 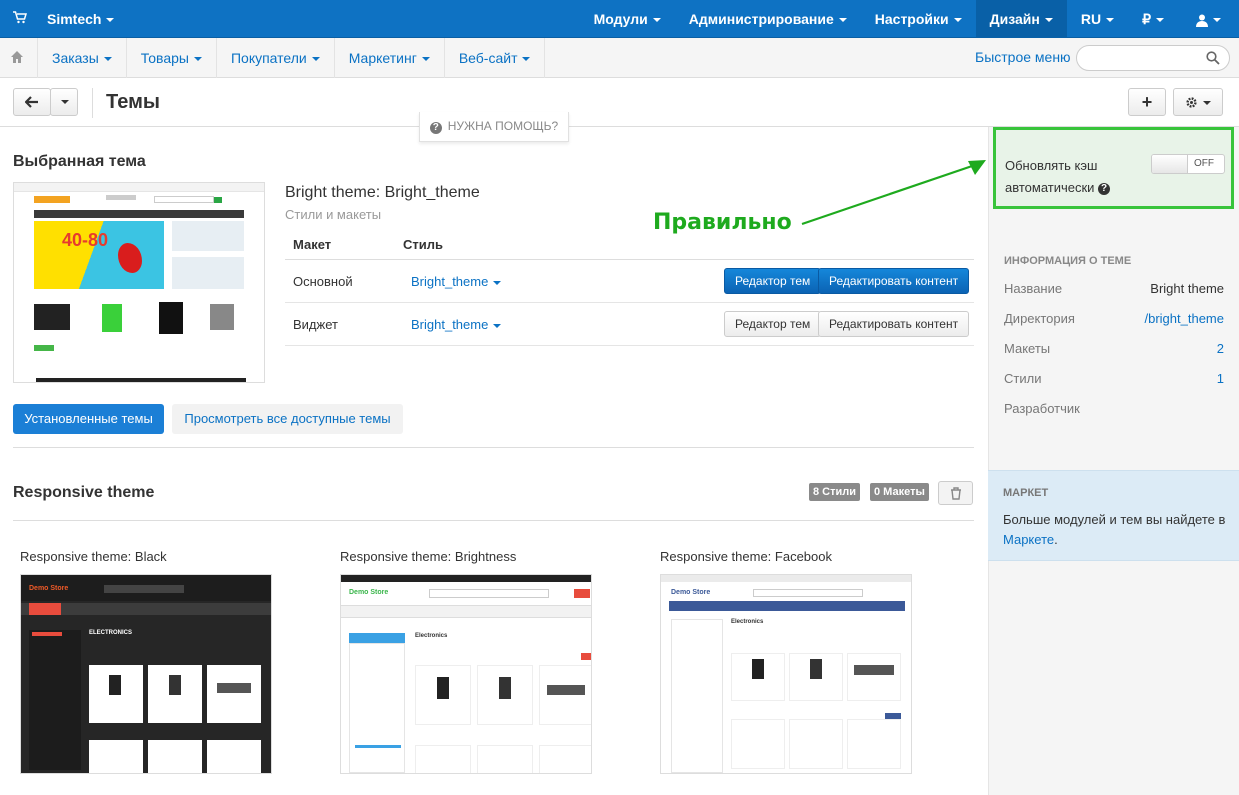 I want to click on arrow-left-icon, so click(x=31, y=102).